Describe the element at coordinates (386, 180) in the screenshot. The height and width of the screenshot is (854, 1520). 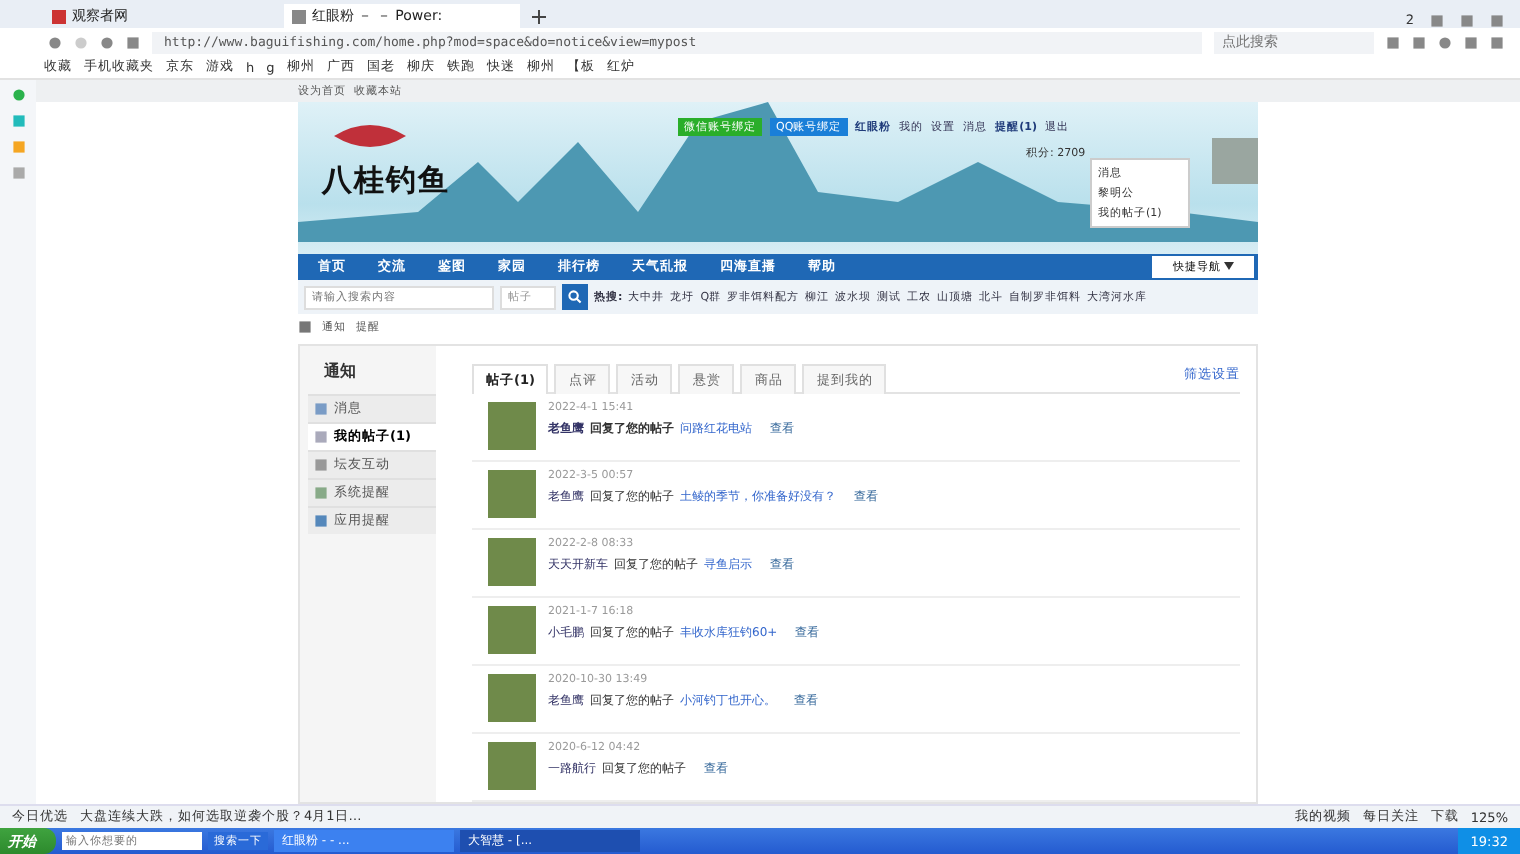
I see `site-logo: 八桂钓鱼` at that location.